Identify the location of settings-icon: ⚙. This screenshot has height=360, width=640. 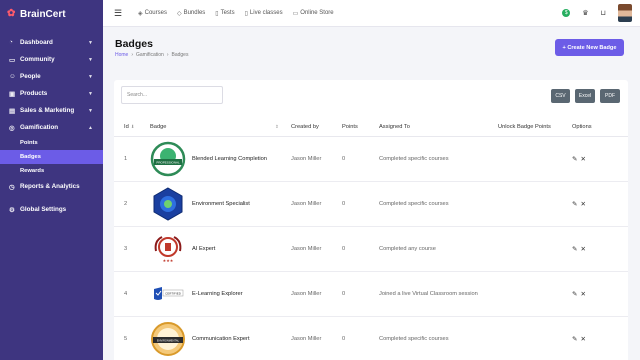
(12, 210).